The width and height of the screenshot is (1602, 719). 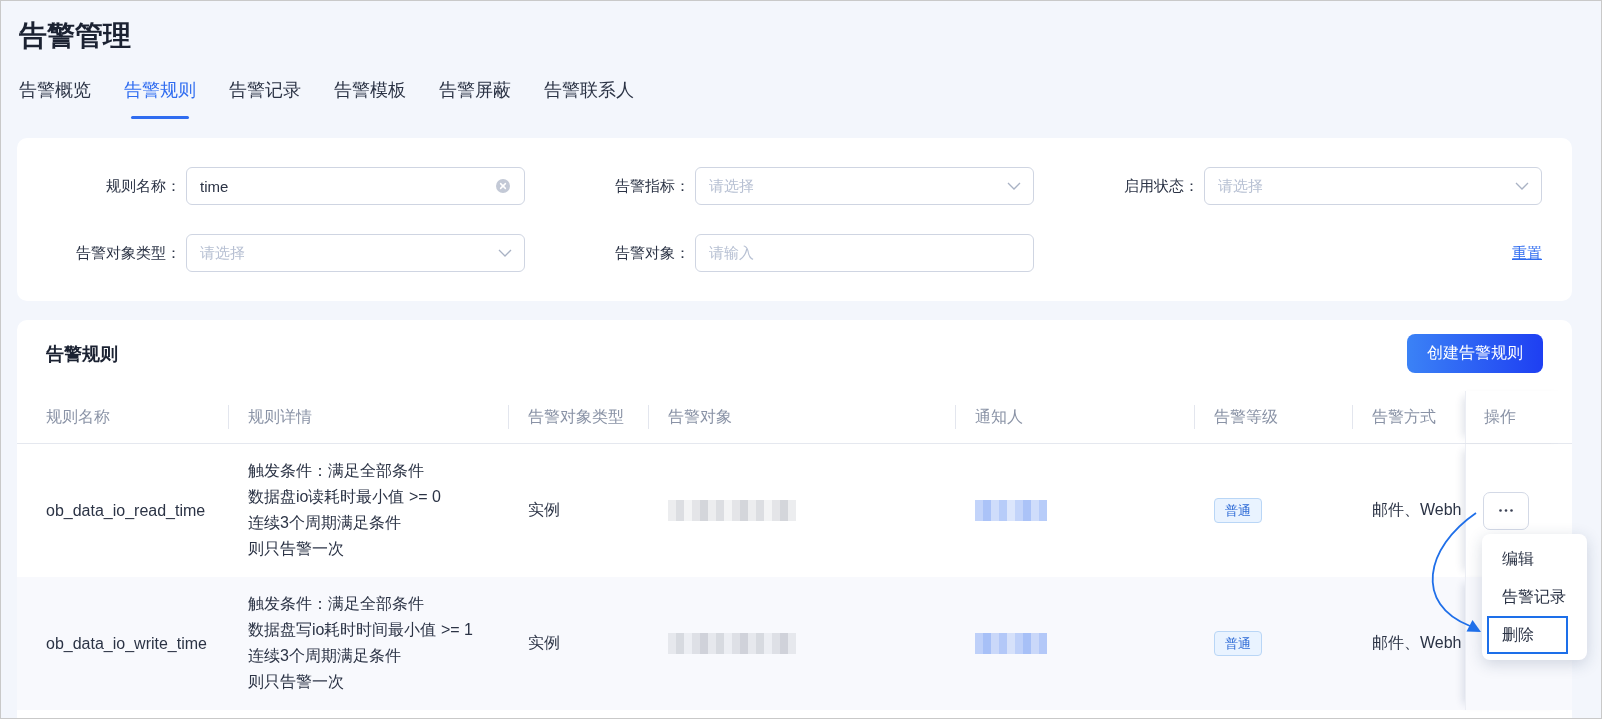 I want to click on column-header: 操作, so click(x=1518, y=417).